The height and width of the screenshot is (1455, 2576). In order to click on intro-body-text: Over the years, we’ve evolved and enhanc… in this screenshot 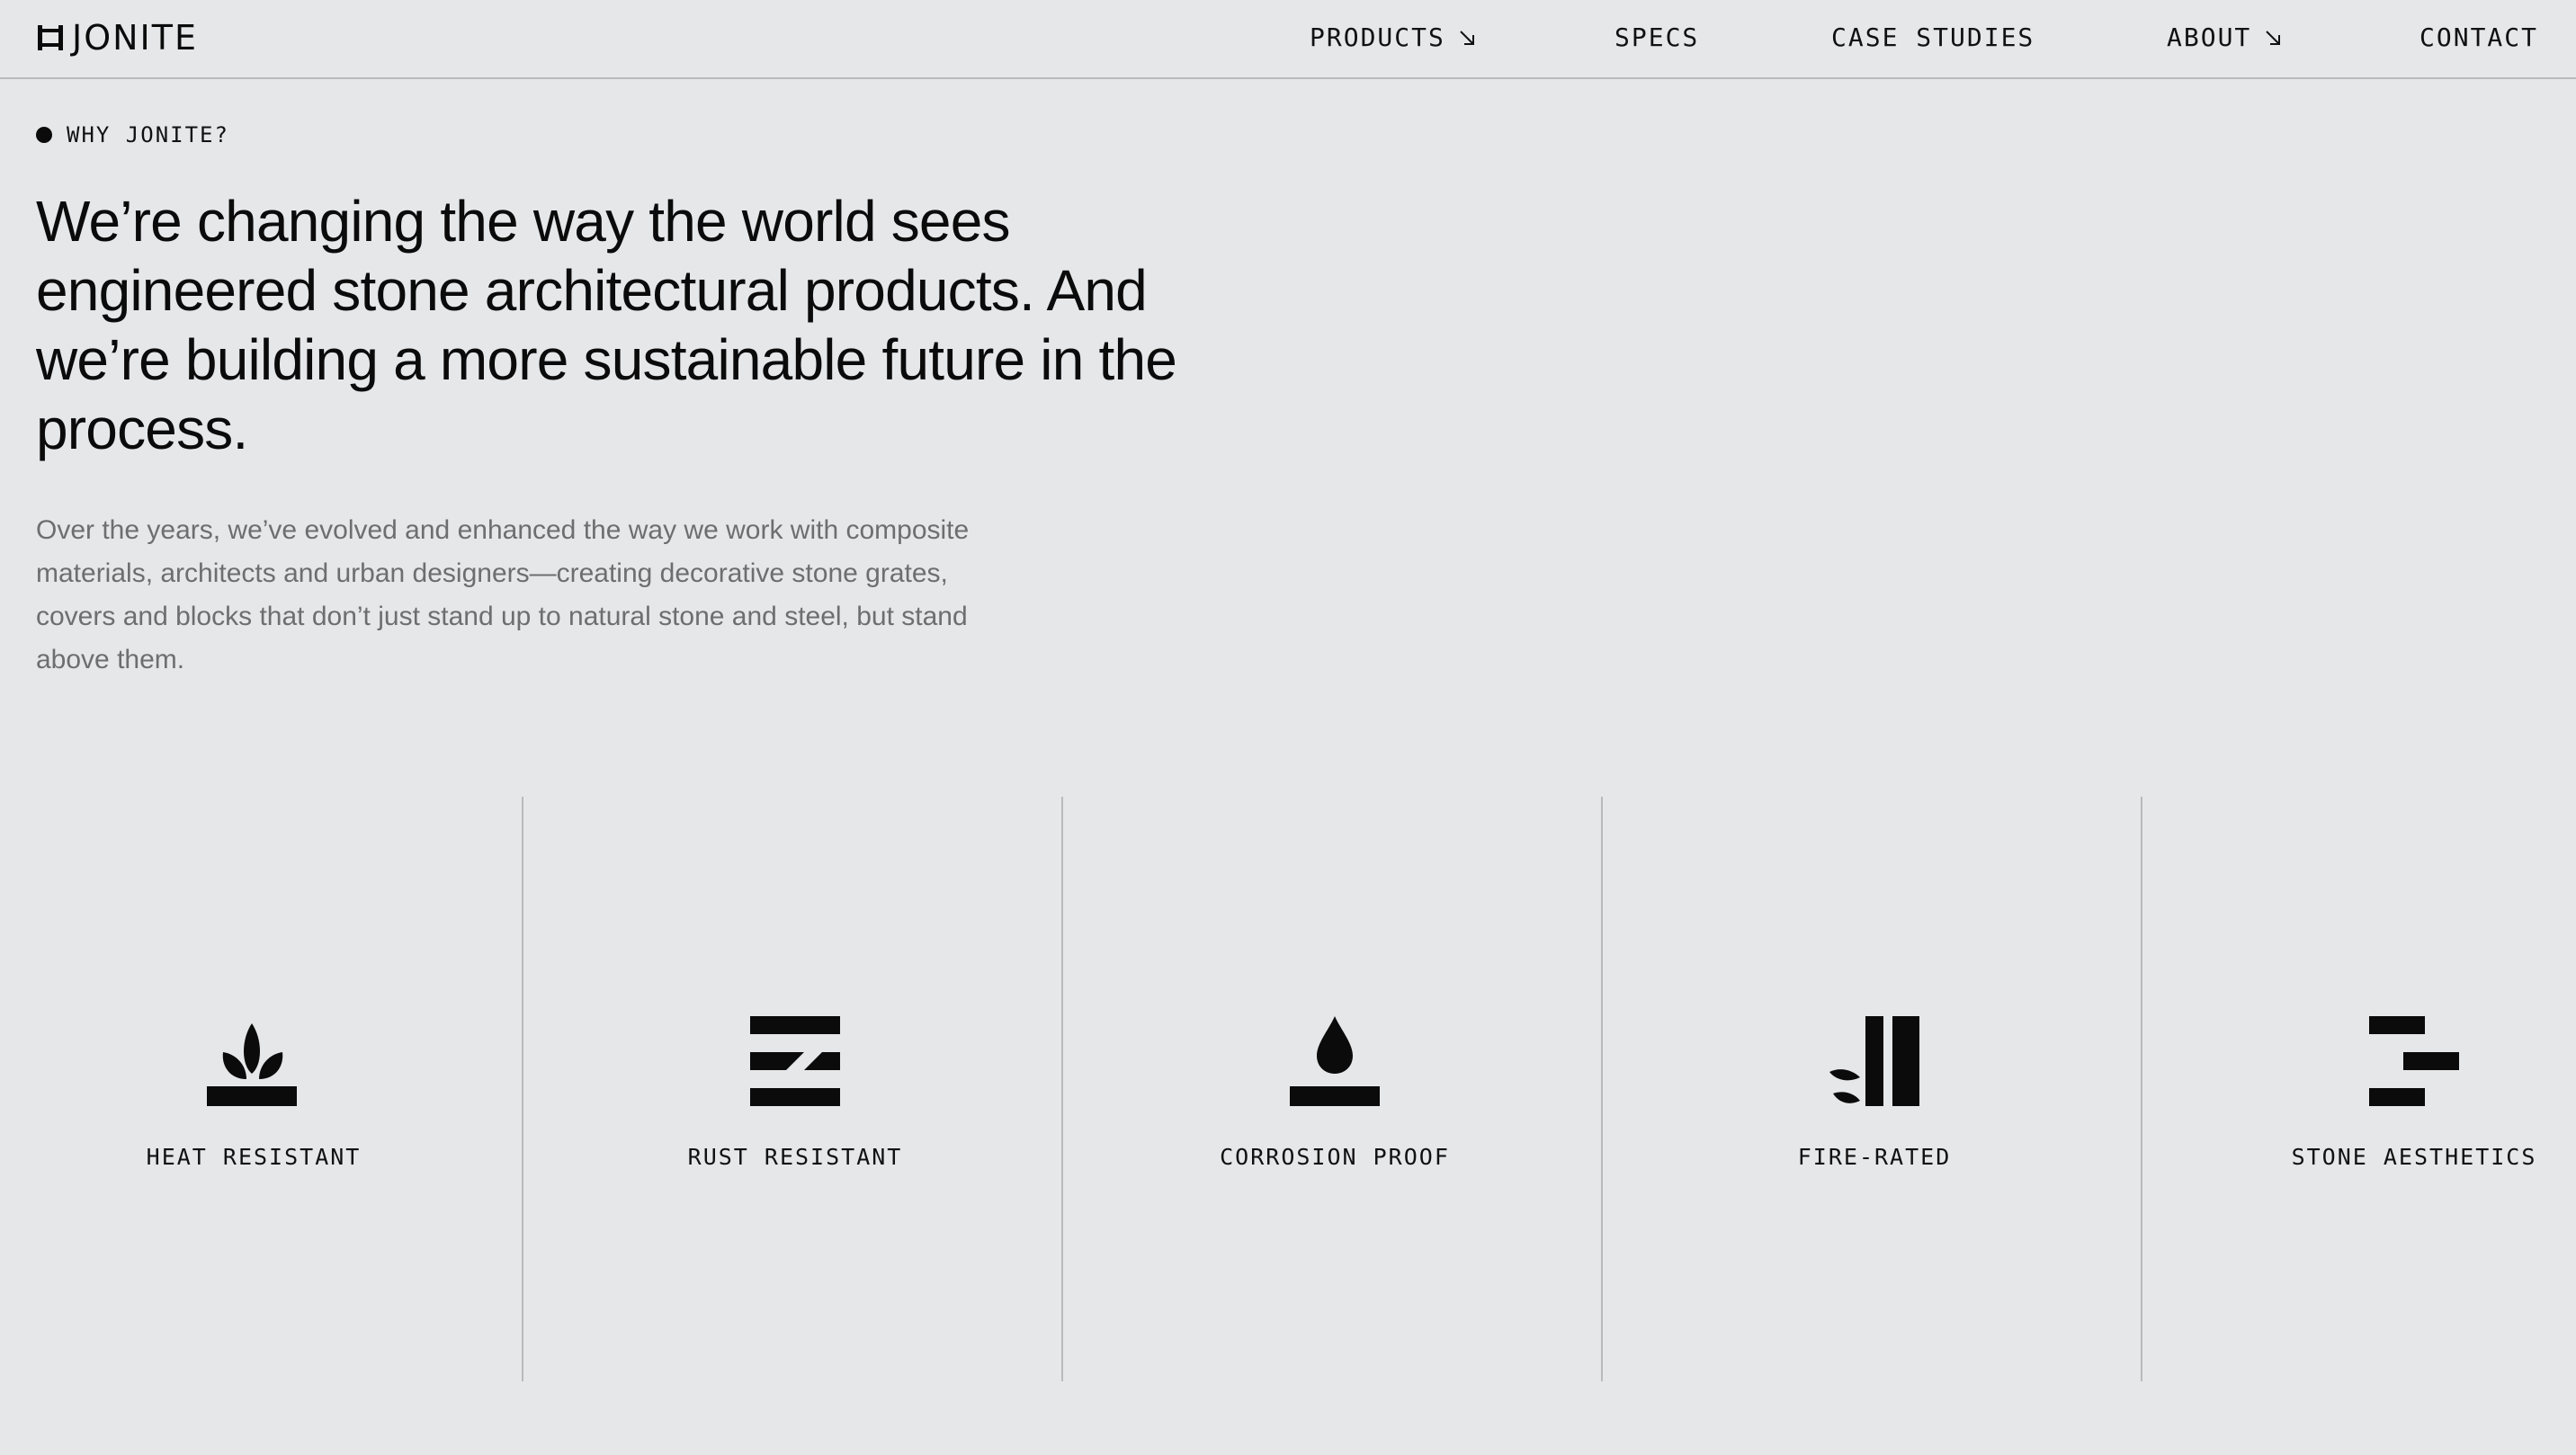, I will do `click(503, 594)`.